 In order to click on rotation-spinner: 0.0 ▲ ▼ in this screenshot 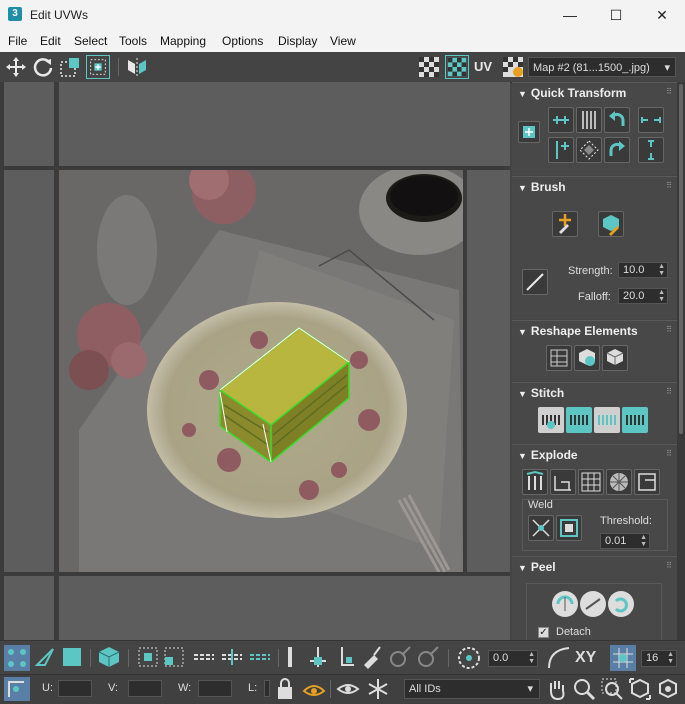, I will do `click(513, 658)`.